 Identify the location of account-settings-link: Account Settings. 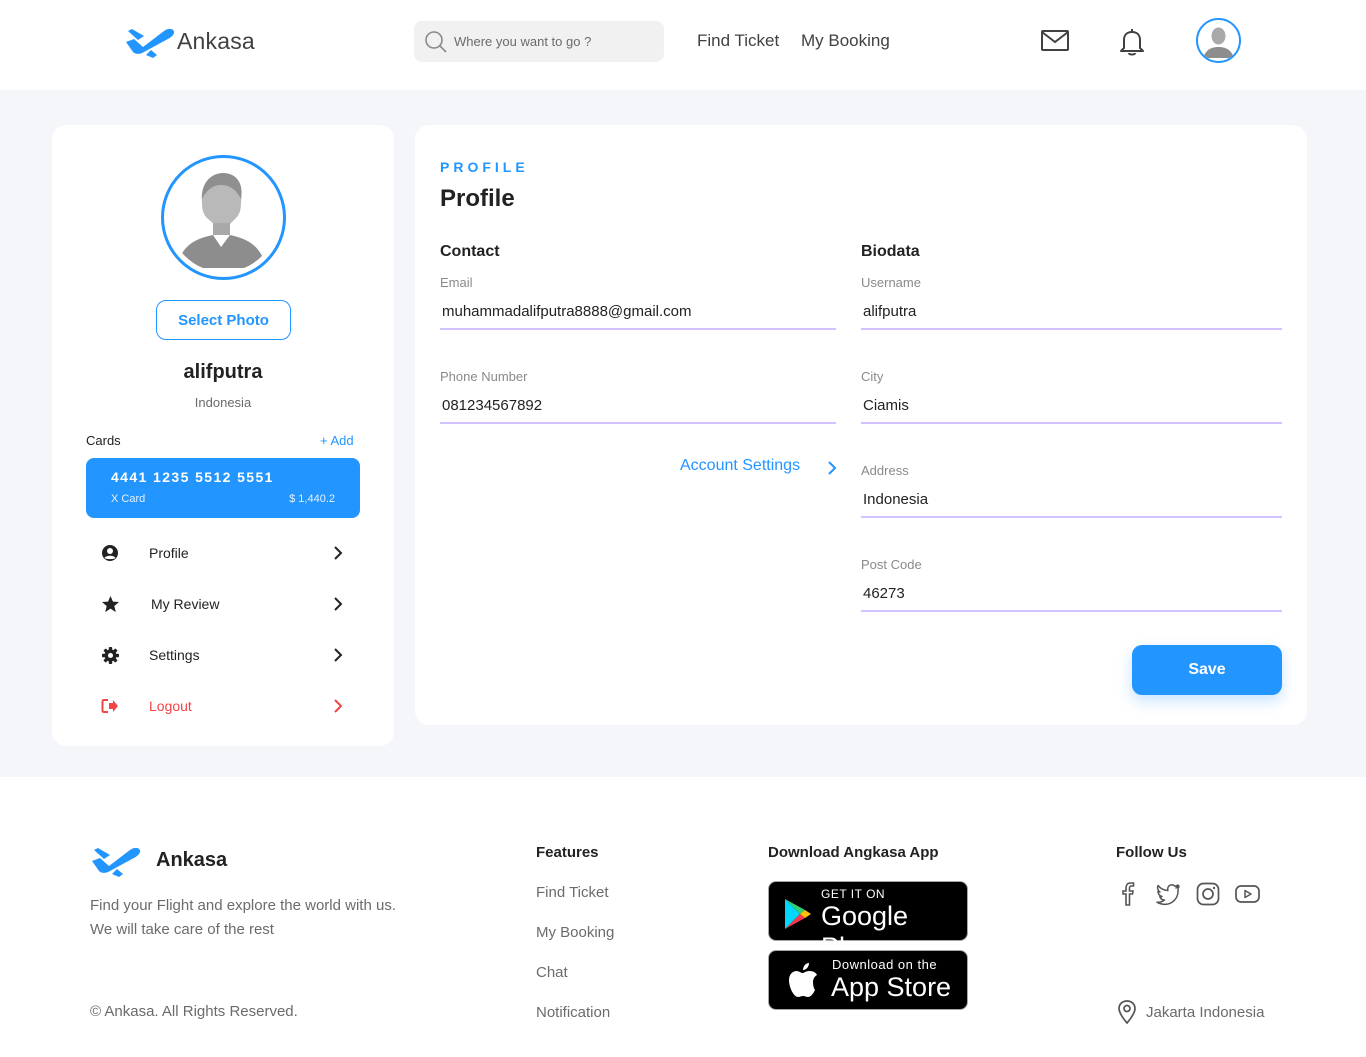
(758, 466).